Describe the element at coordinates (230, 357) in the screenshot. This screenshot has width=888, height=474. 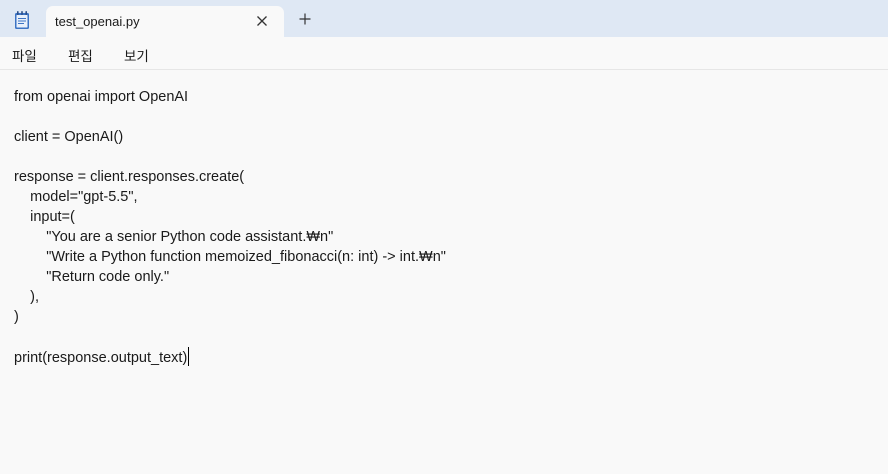
I see `code-line-last: print(response.output_text)` at that location.